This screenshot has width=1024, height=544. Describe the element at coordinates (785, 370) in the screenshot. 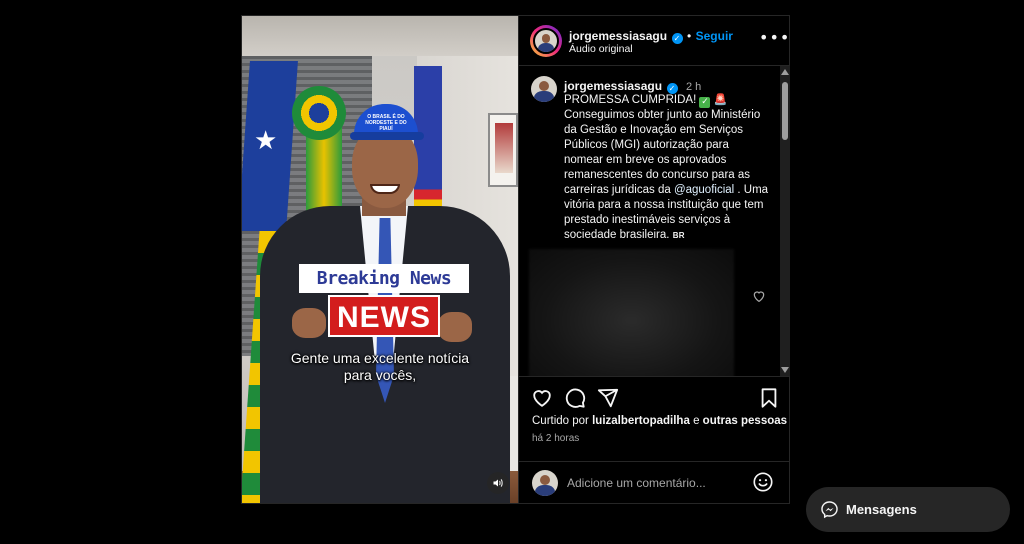

I see `scroll-down-arrow-icon` at that location.